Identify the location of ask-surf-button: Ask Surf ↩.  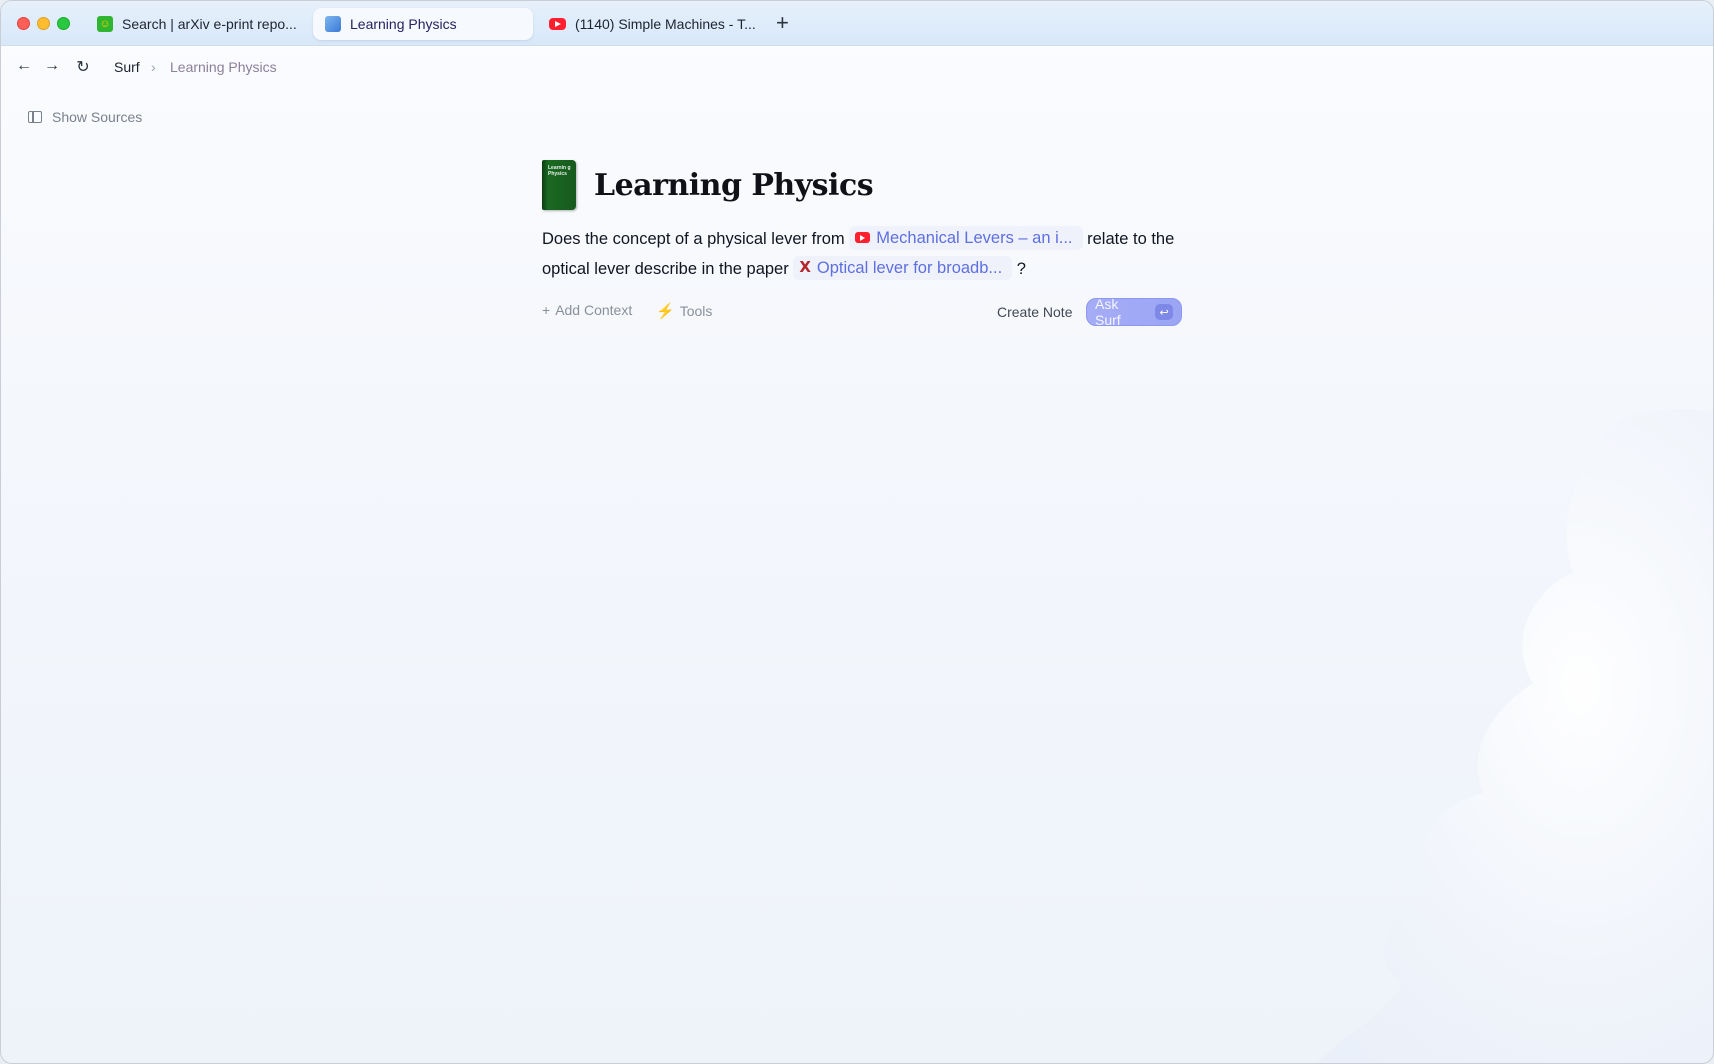
(1134, 312).